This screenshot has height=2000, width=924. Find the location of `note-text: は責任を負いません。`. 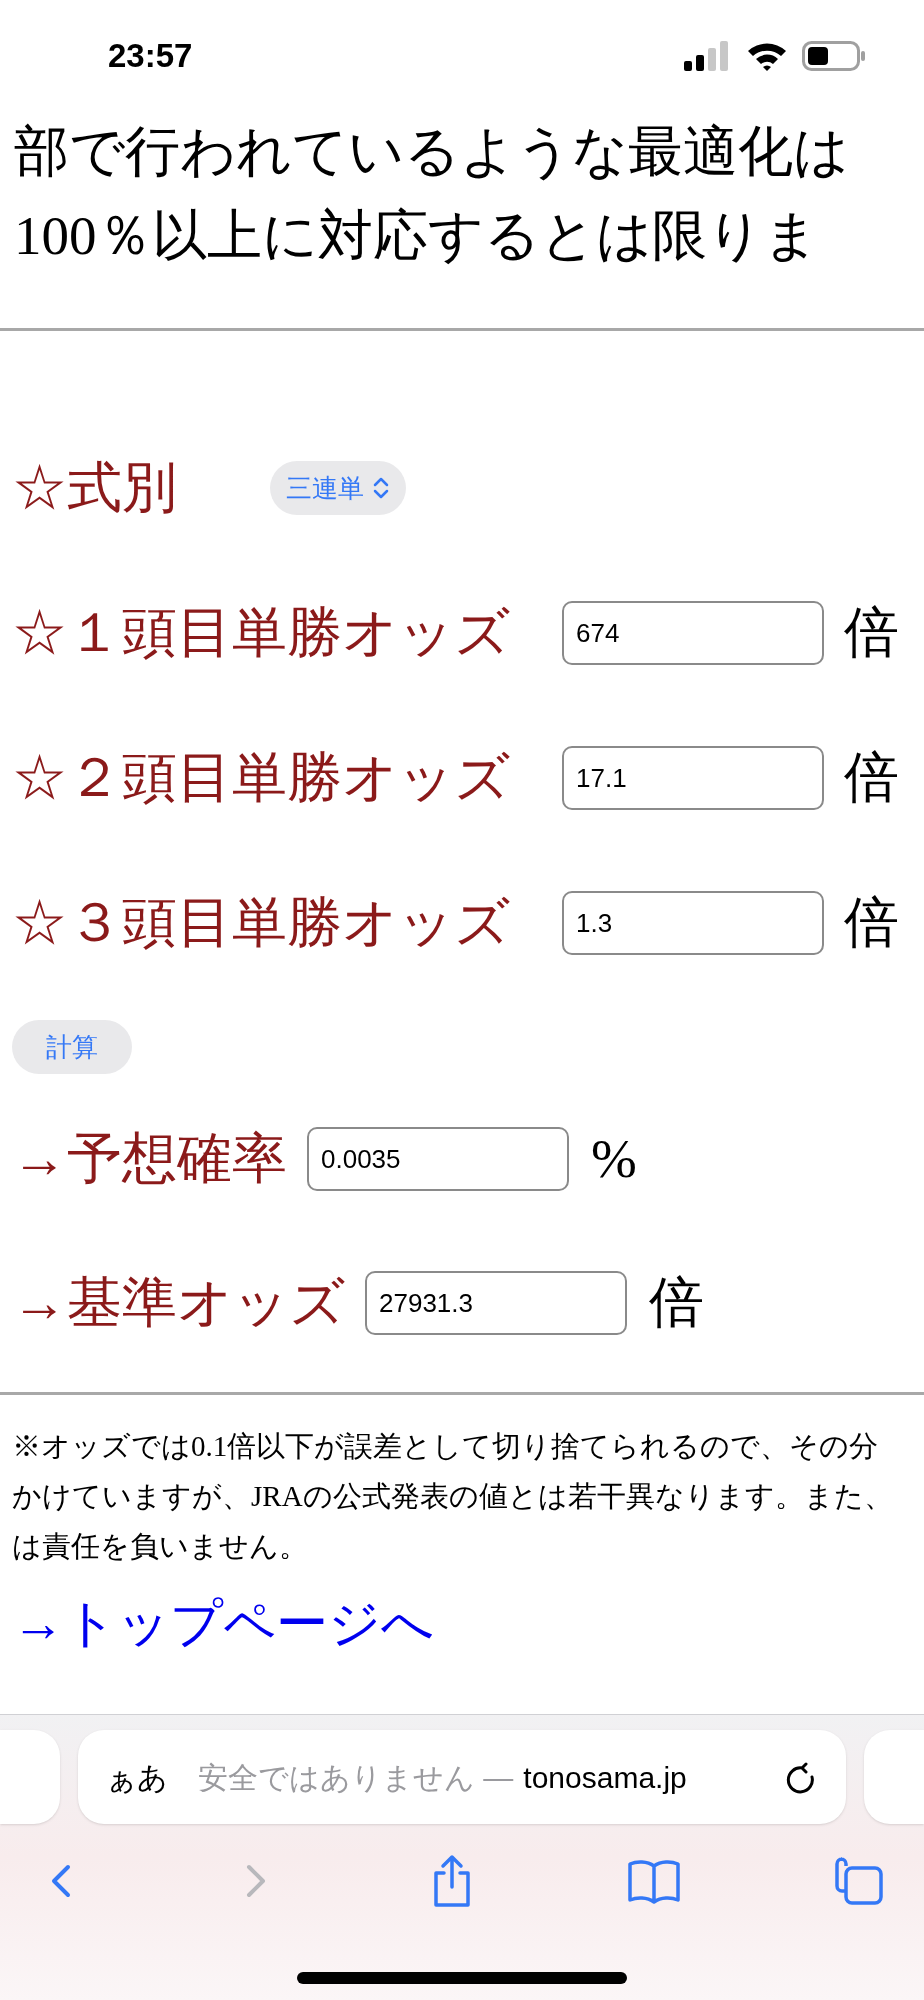

note-text: は責任を負いません。 is located at coordinates (160, 1546).